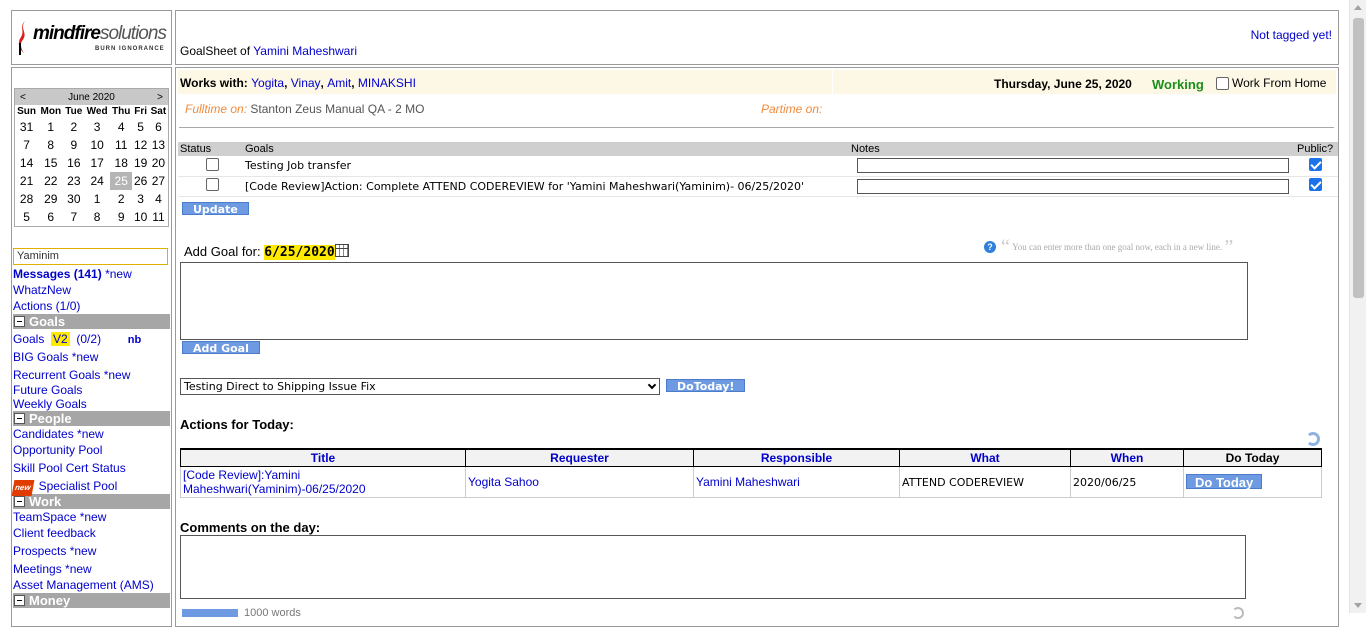 Image resolution: width=1366 pixels, height=627 pixels. Describe the element at coordinates (323, 457) in the screenshot. I see `column-title: Title` at that location.